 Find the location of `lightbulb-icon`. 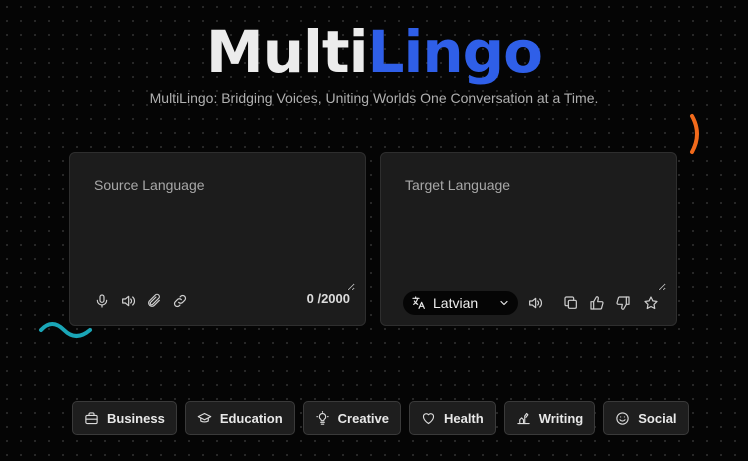

lightbulb-icon is located at coordinates (322, 417).